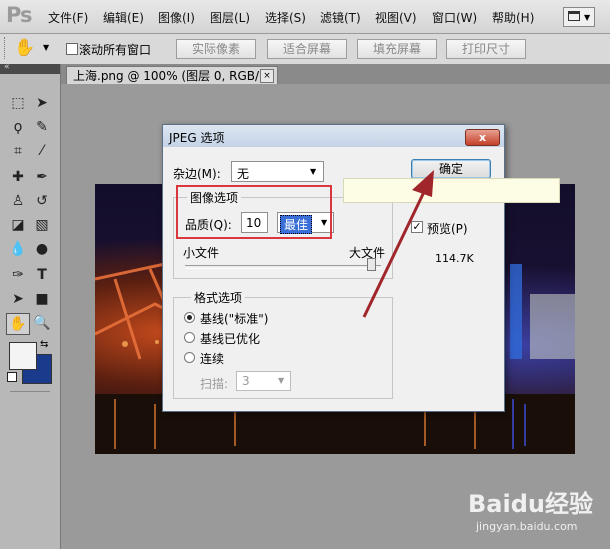 This screenshot has width=610, height=549. What do you see at coordinates (42, 225) in the screenshot?
I see `gradient-tool-icon: ▧` at bounding box center [42, 225].